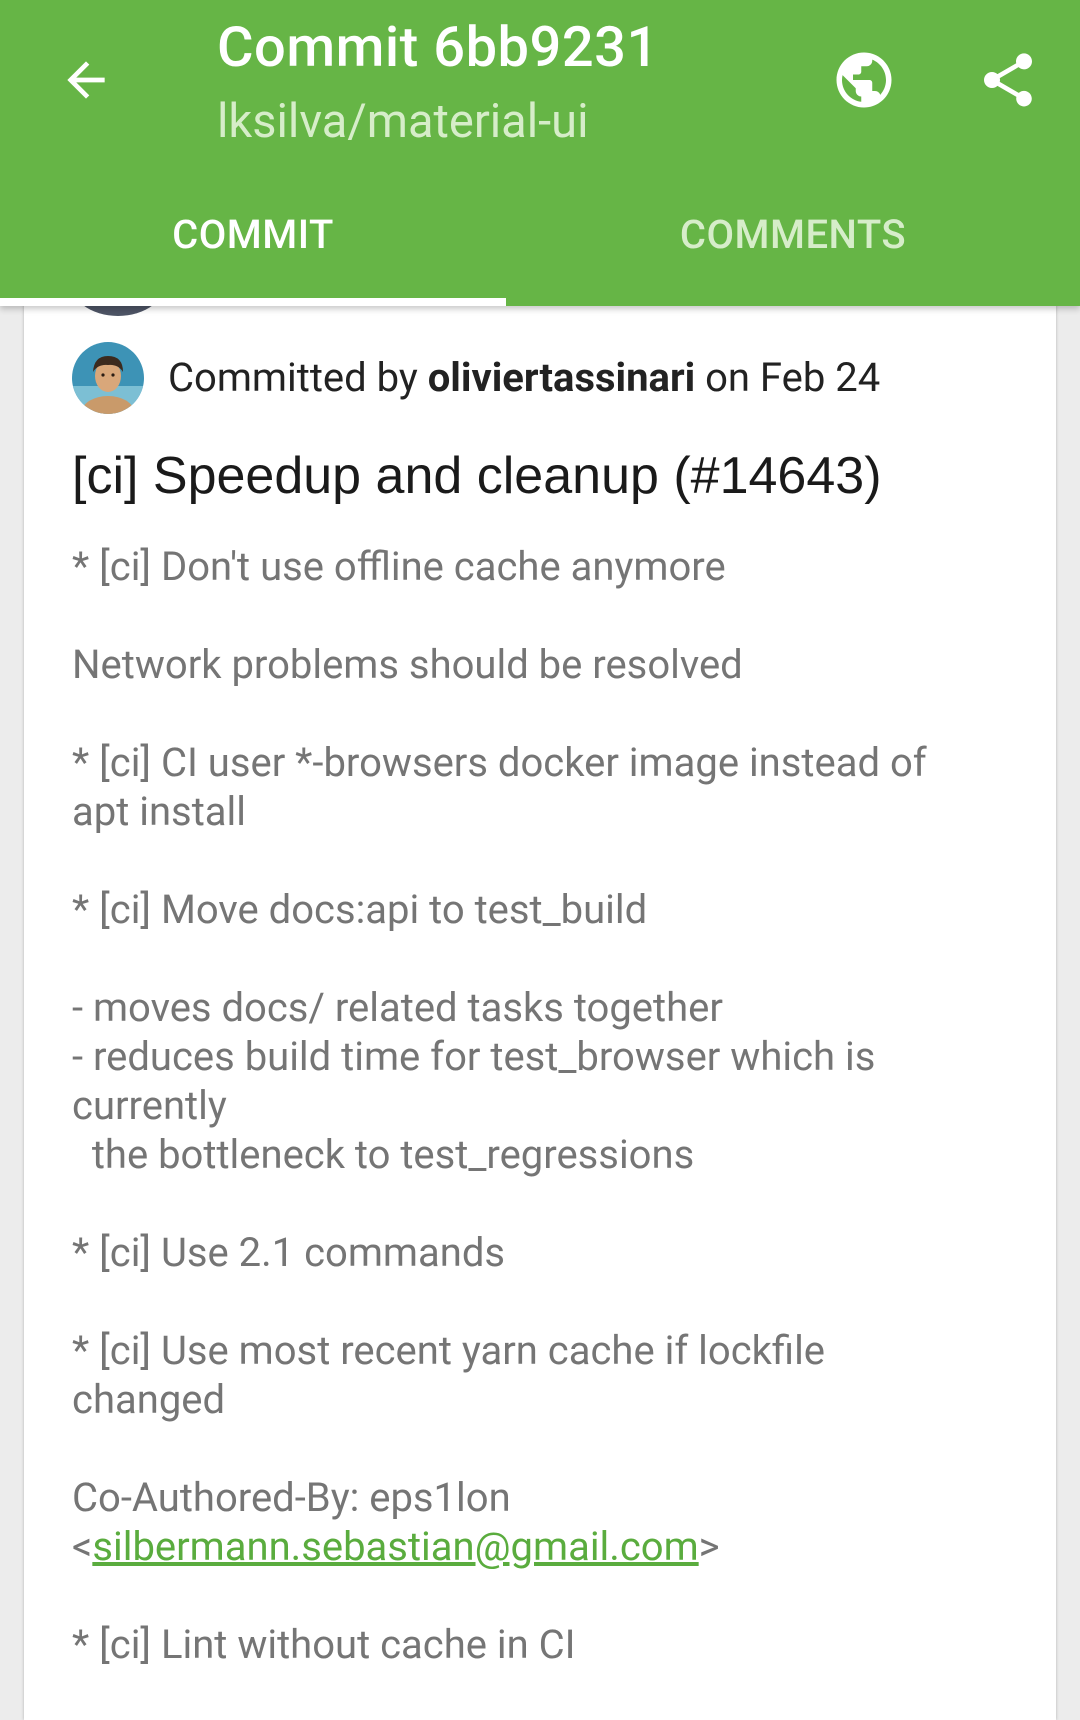 Image resolution: width=1080 pixels, height=1720 pixels. Describe the element at coordinates (477, 476) in the screenshot. I see `commit-title: [ci] Speedup and cleanup (#14643)` at that location.